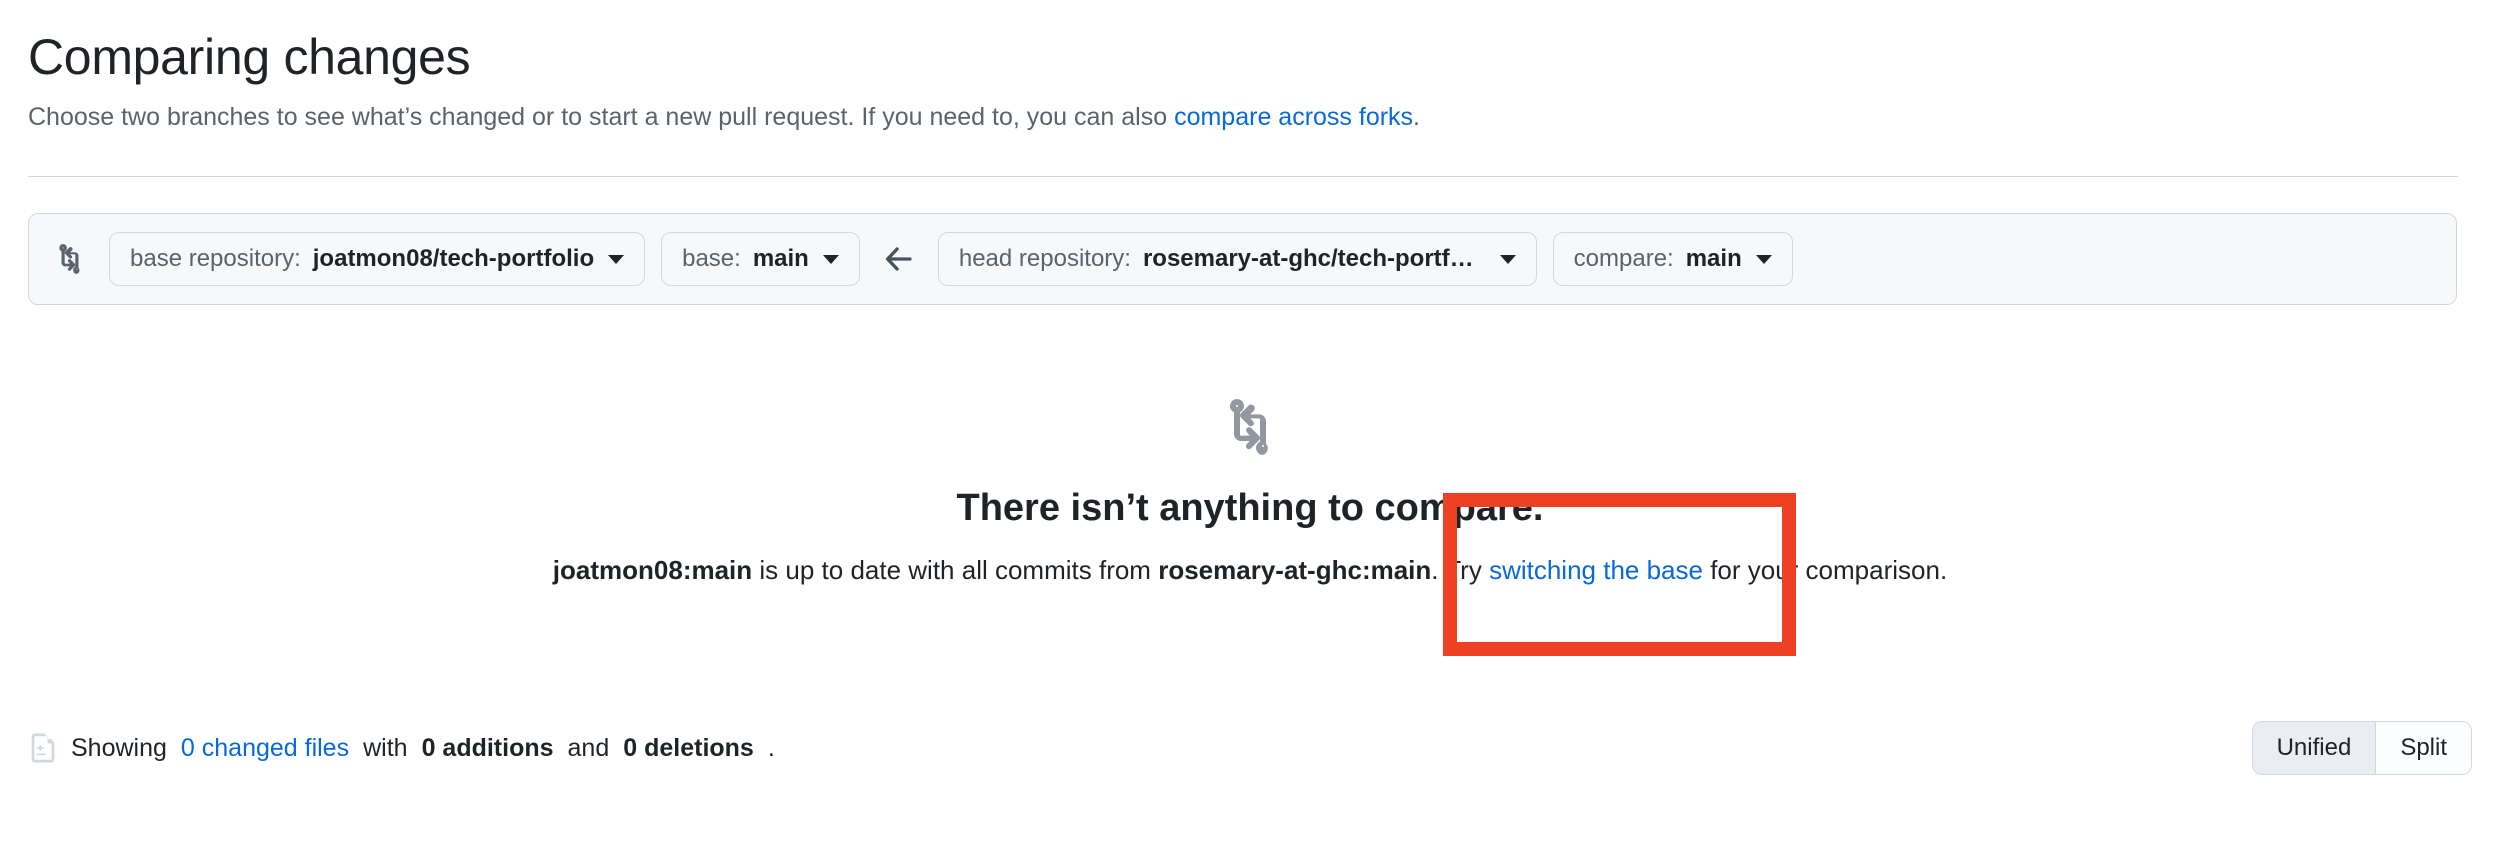  What do you see at coordinates (1825, 569) in the screenshot?
I see `empty-desc-end: for your comparison.` at bounding box center [1825, 569].